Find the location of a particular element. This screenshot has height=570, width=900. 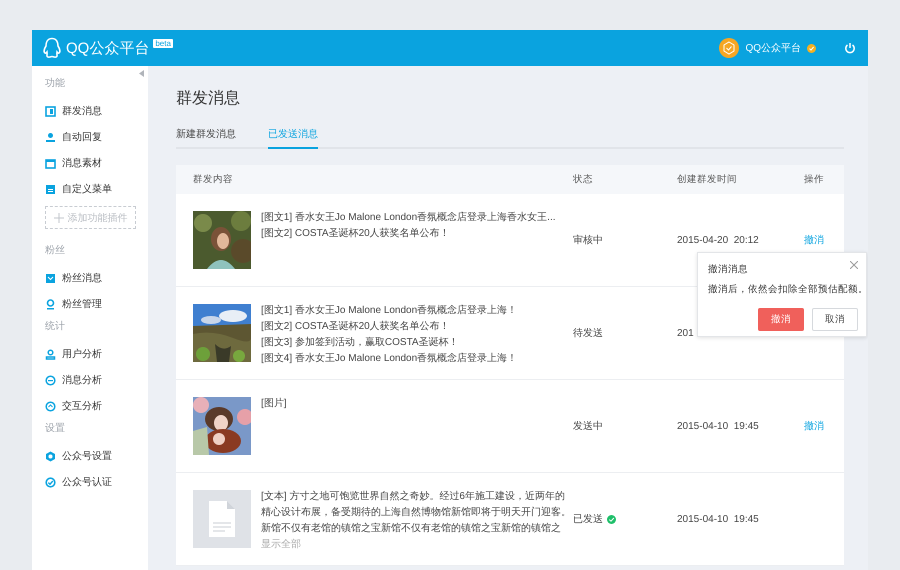

message-line: [图片] is located at coordinates (274, 403).